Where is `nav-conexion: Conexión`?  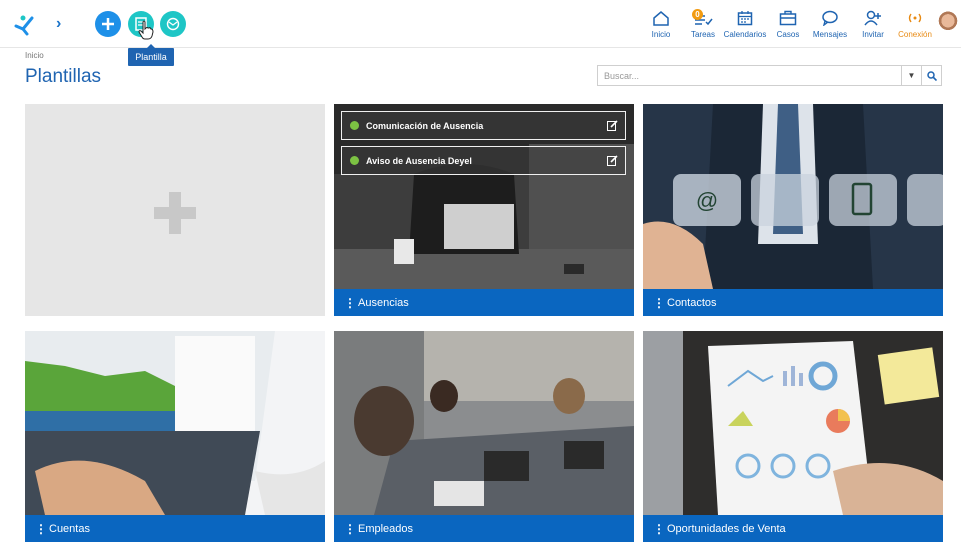
nav-conexion: Conexión is located at coordinates (915, 23).